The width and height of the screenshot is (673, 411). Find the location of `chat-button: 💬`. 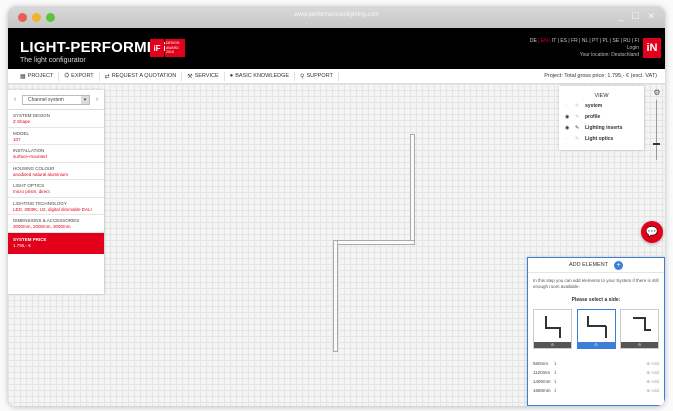

chat-button: 💬 is located at coordinates (652, 232).